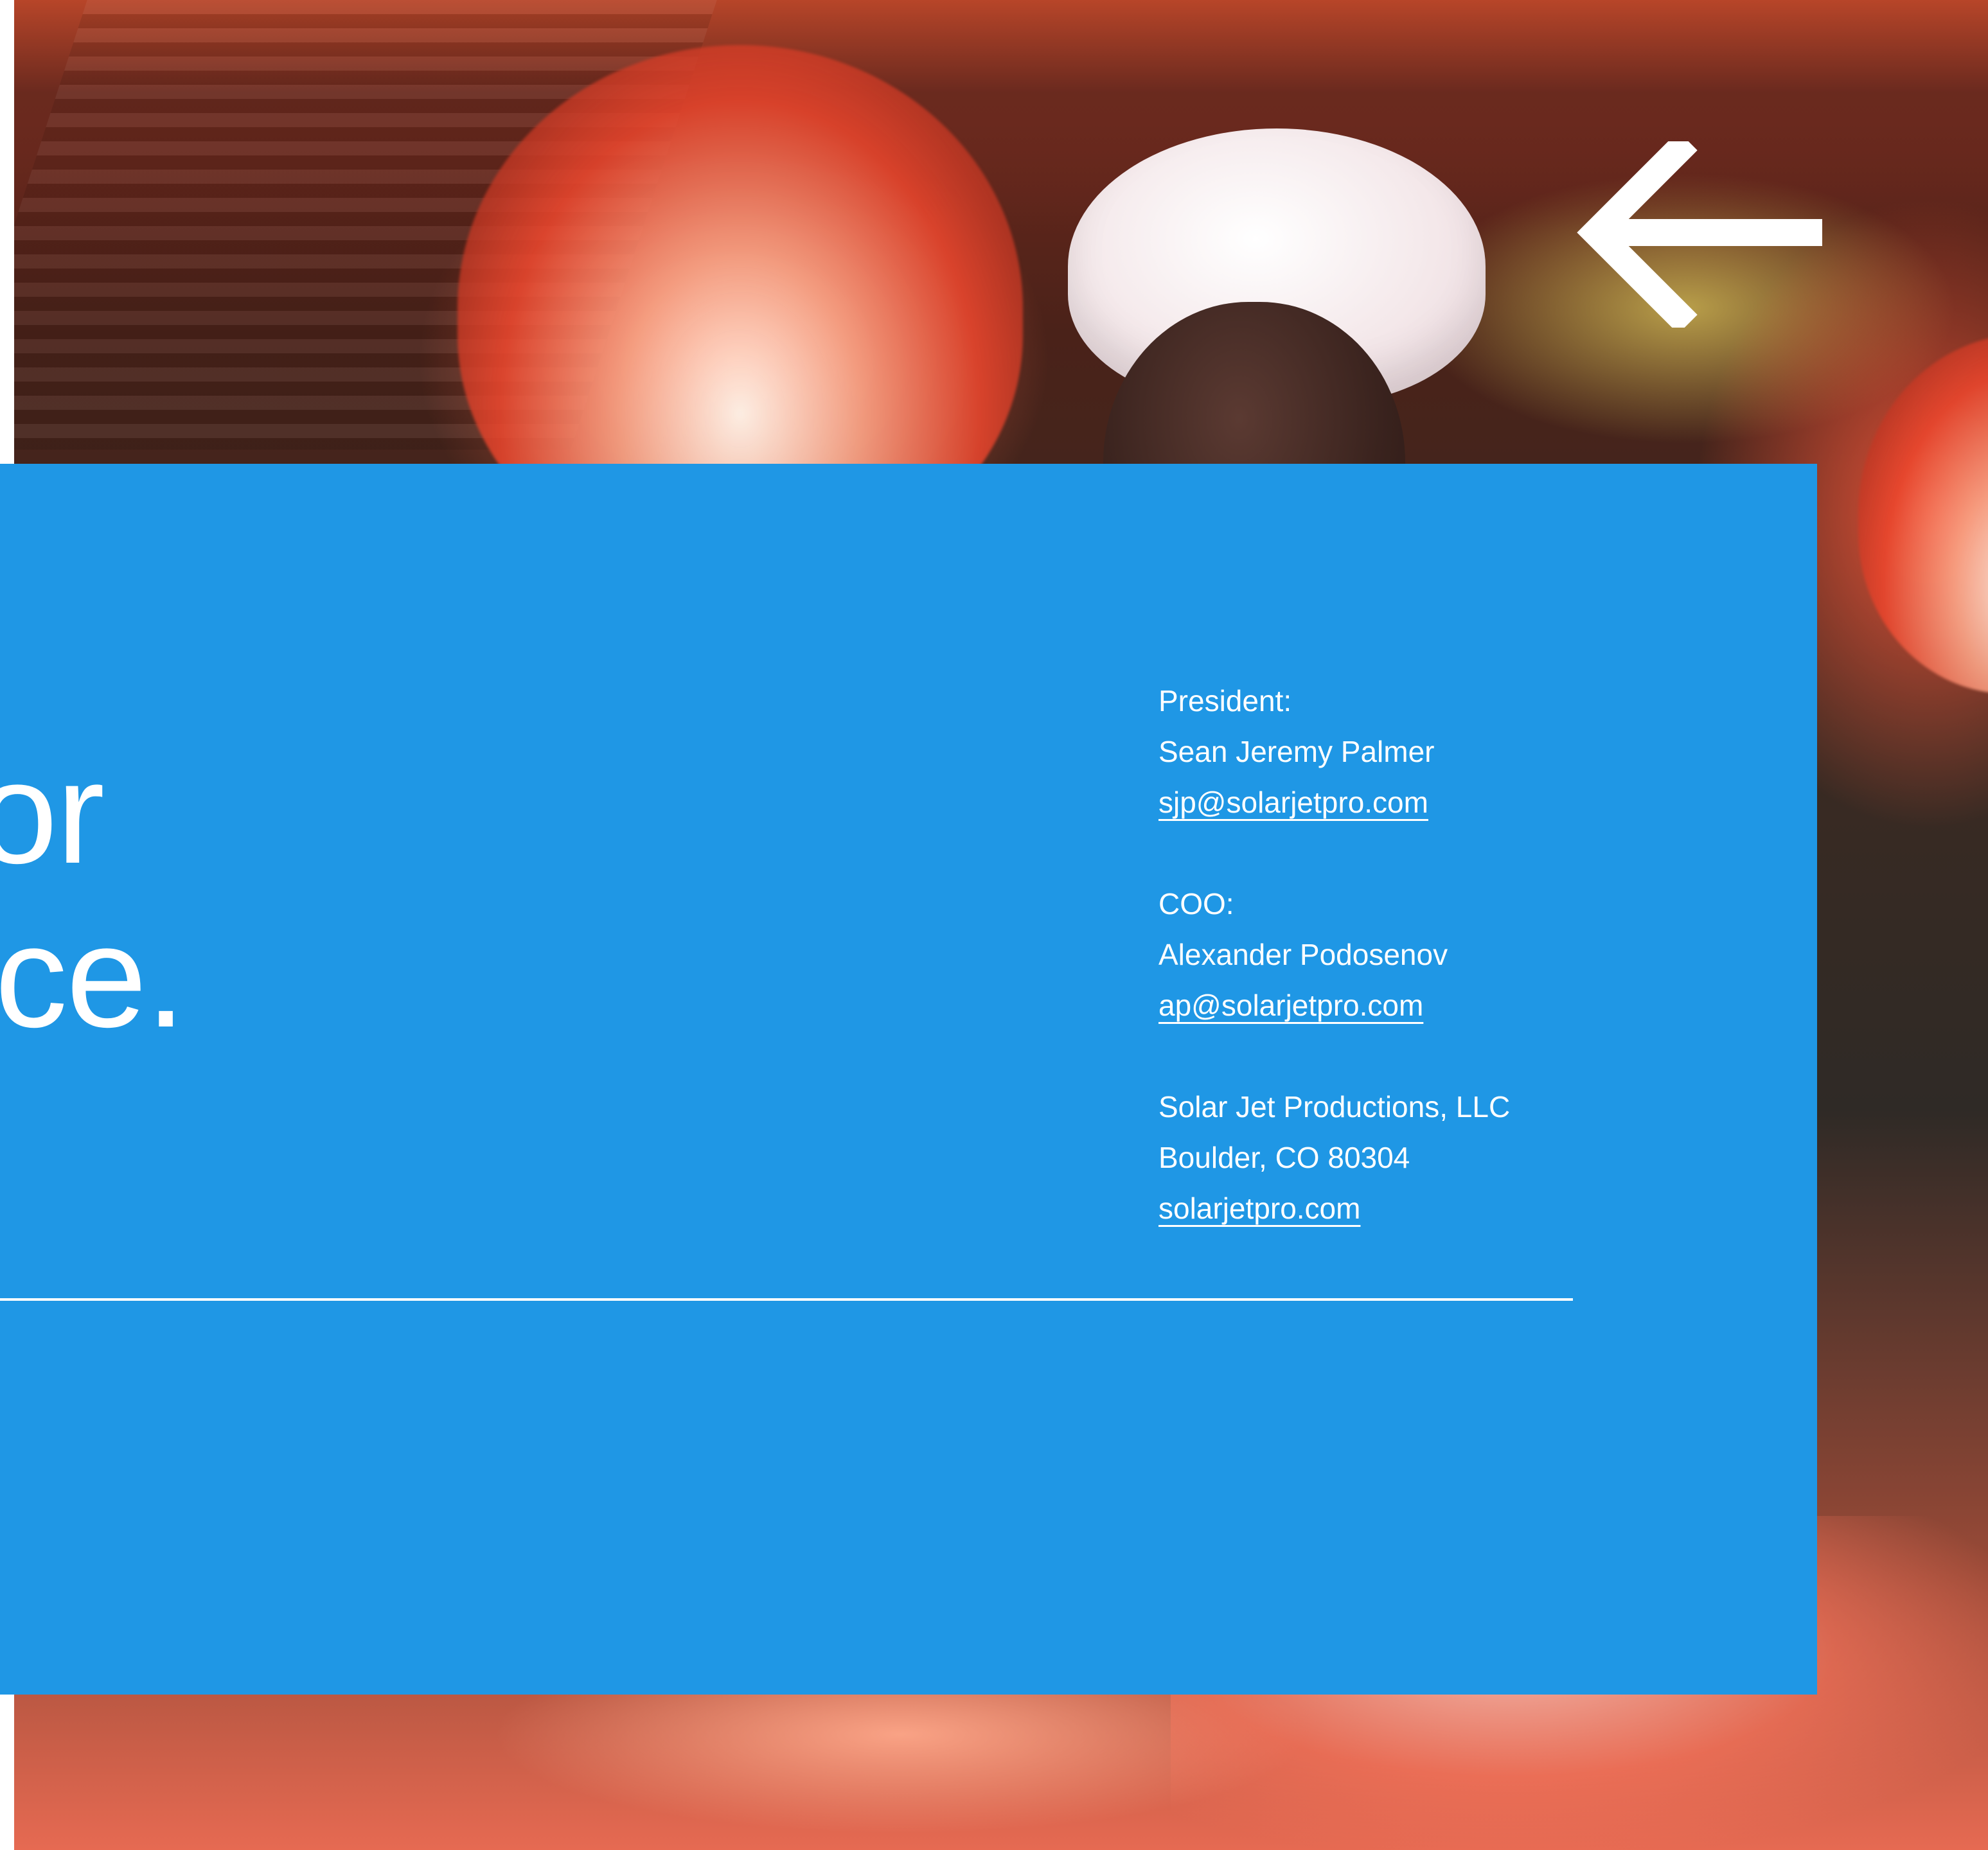  What do you see at coordinates (93, 976) in the screenshot?
I see `headline-line-2: ce.` at bounding box center [93, 976].